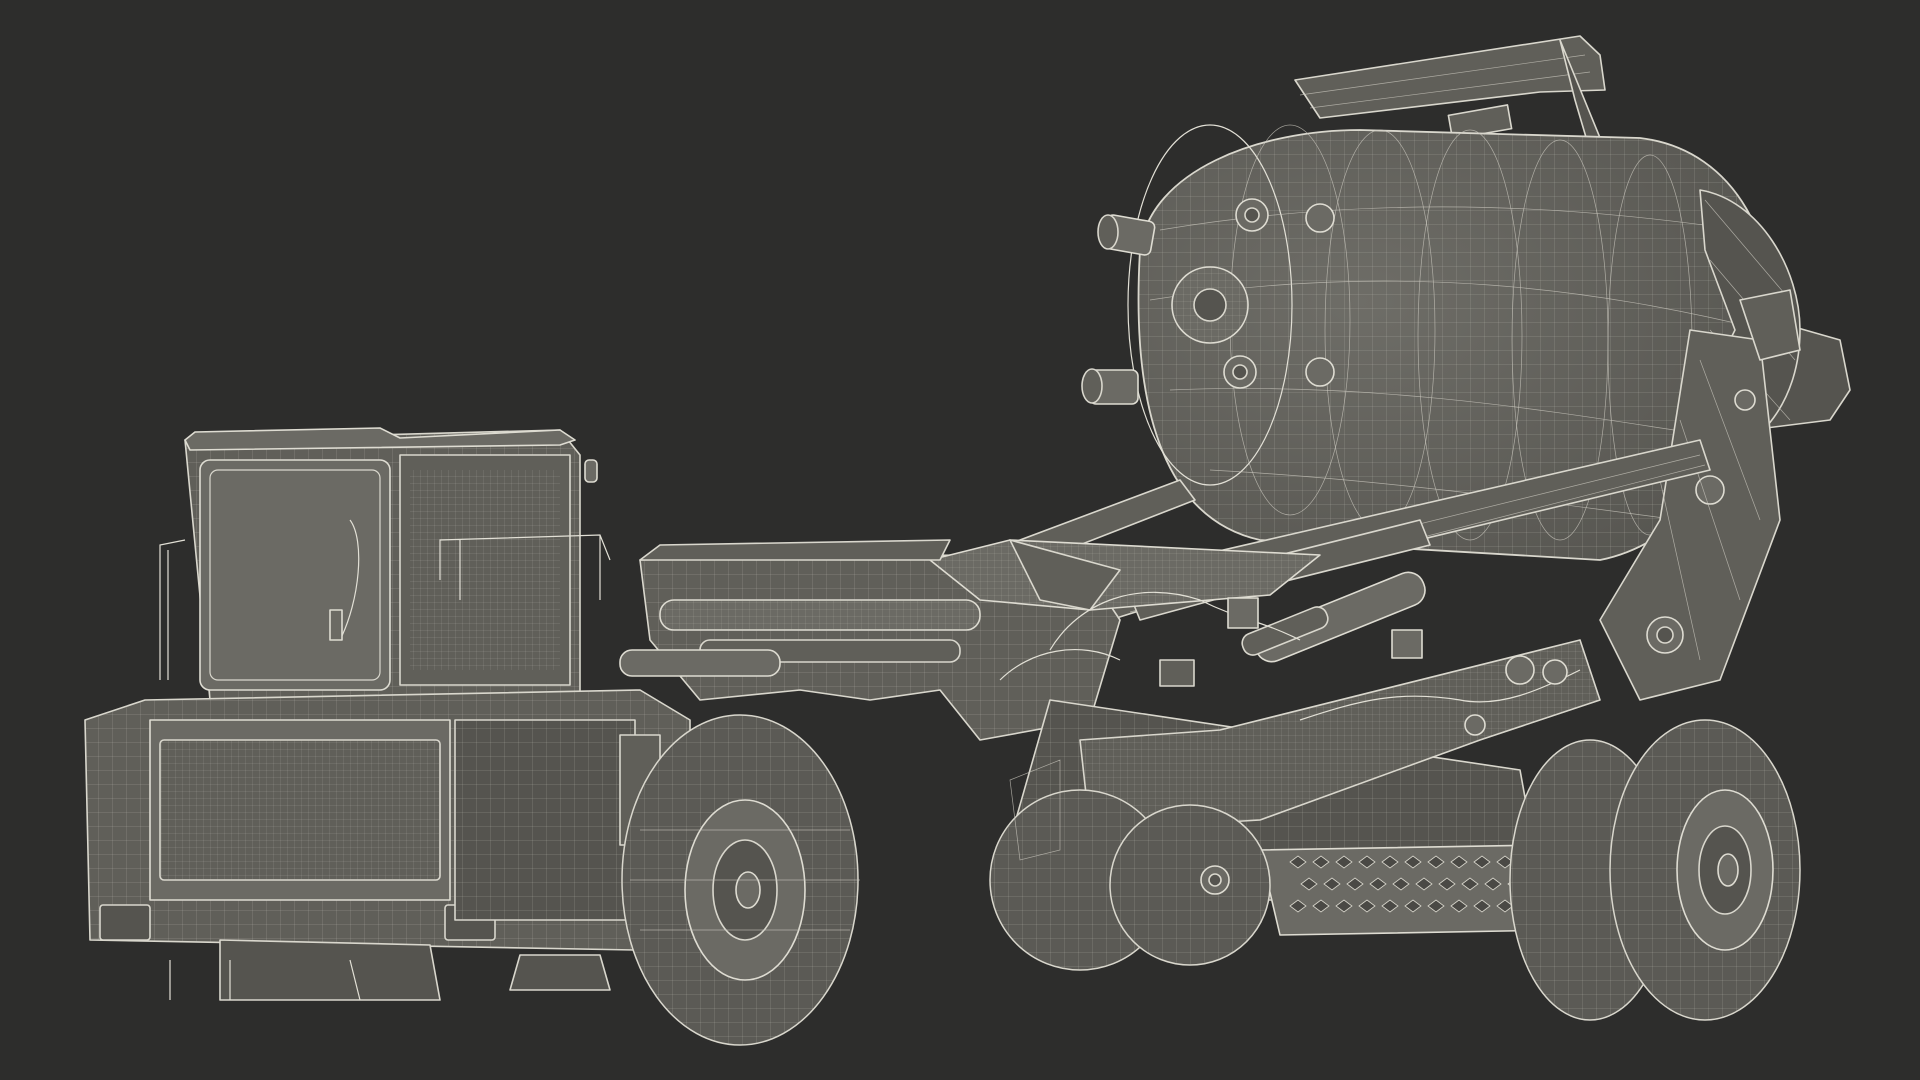  I want to click on front-wheel, so click(740, 880).